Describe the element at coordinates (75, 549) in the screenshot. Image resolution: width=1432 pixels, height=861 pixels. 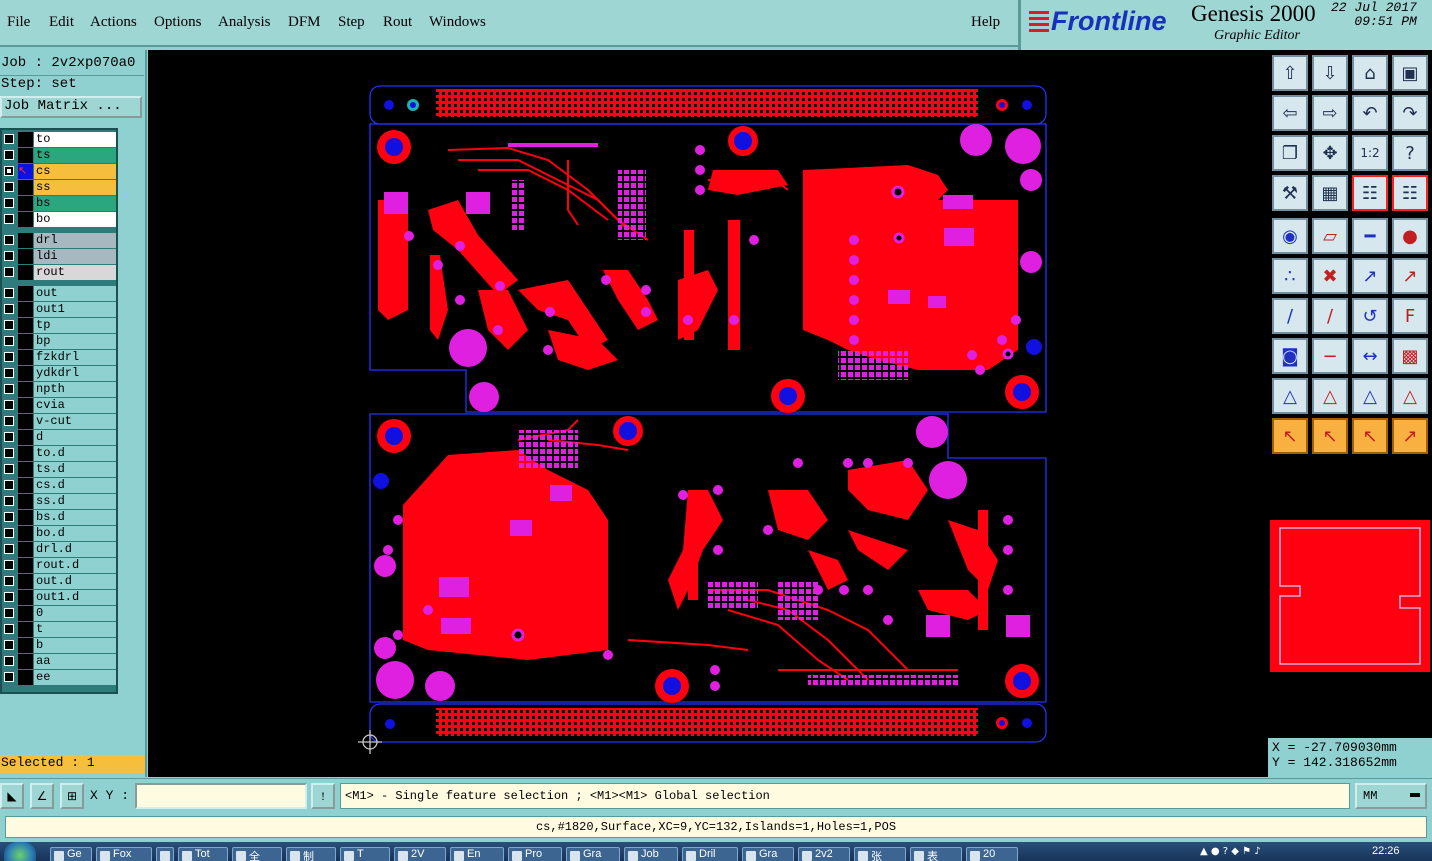
I see `layer-name: drl.d` at that location.